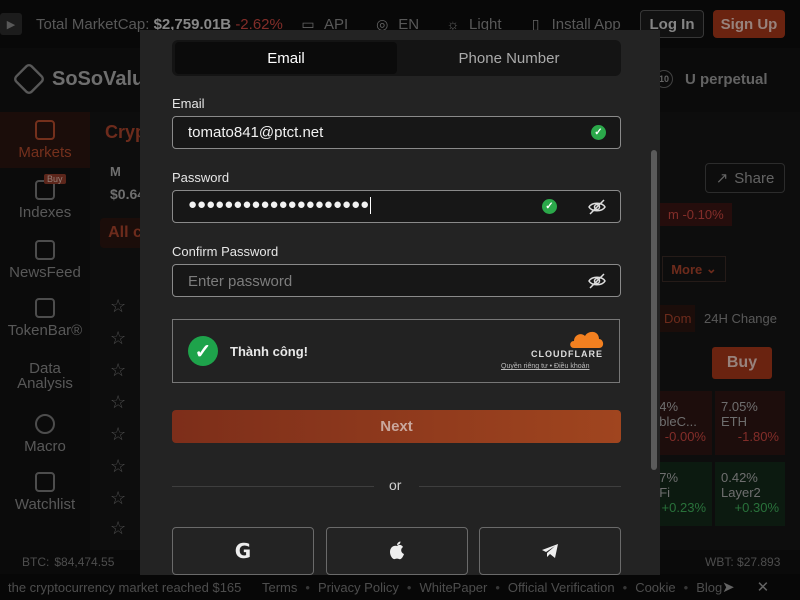 This screenshot has height=600, width=800. What do you see at coordinates (201, 177) in the screenshot?
I see `password-label: Password` at bounding box center [201, 177].